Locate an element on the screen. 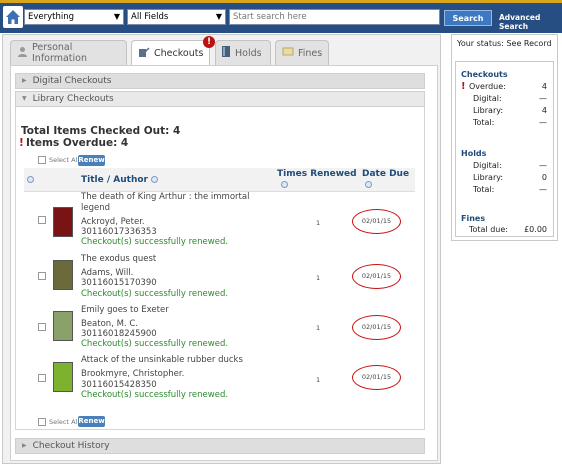 This screenshot has height=467, width=562. field-select-value: All Fields is located at coordinates (150, 17).